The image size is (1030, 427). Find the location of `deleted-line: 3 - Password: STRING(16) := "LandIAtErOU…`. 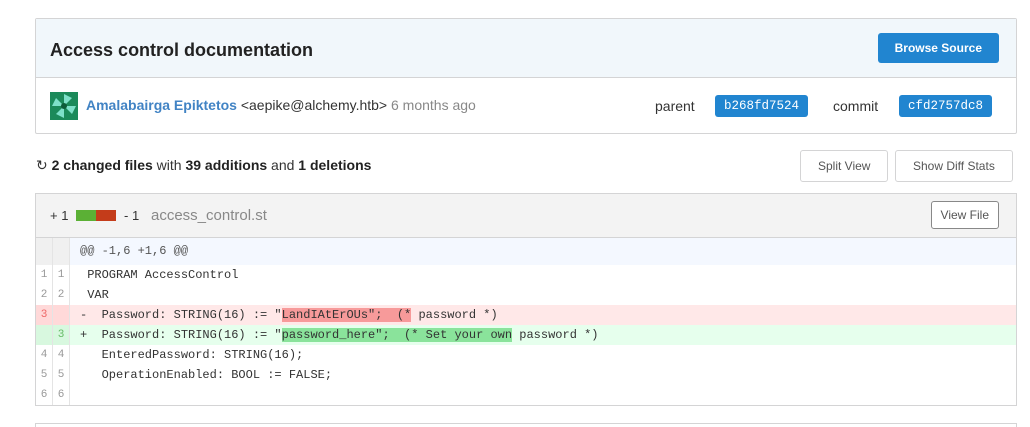

deleted-line: 3 - Password: STRING(16) := "LandIAtErOU… is located at coordinates (526, 315).